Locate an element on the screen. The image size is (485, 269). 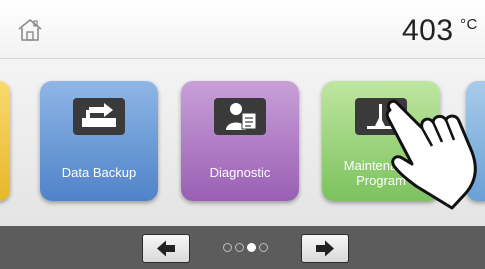
page-indicator is located at coordinates (247, 248).